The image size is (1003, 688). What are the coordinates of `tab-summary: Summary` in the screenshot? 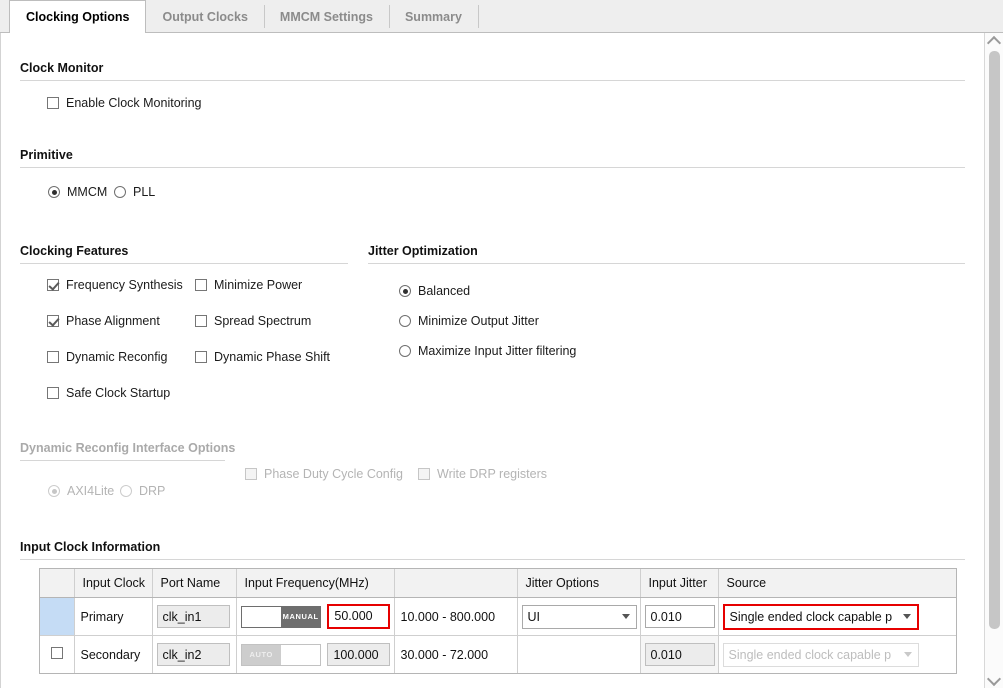 It's located at (433, 16).